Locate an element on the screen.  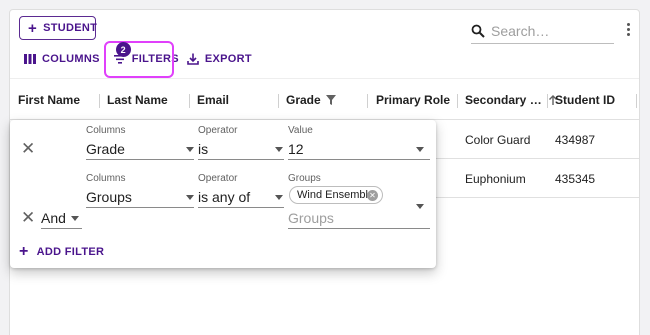
chip-label: Wind Ensemble is located at coordinates (336, 195).